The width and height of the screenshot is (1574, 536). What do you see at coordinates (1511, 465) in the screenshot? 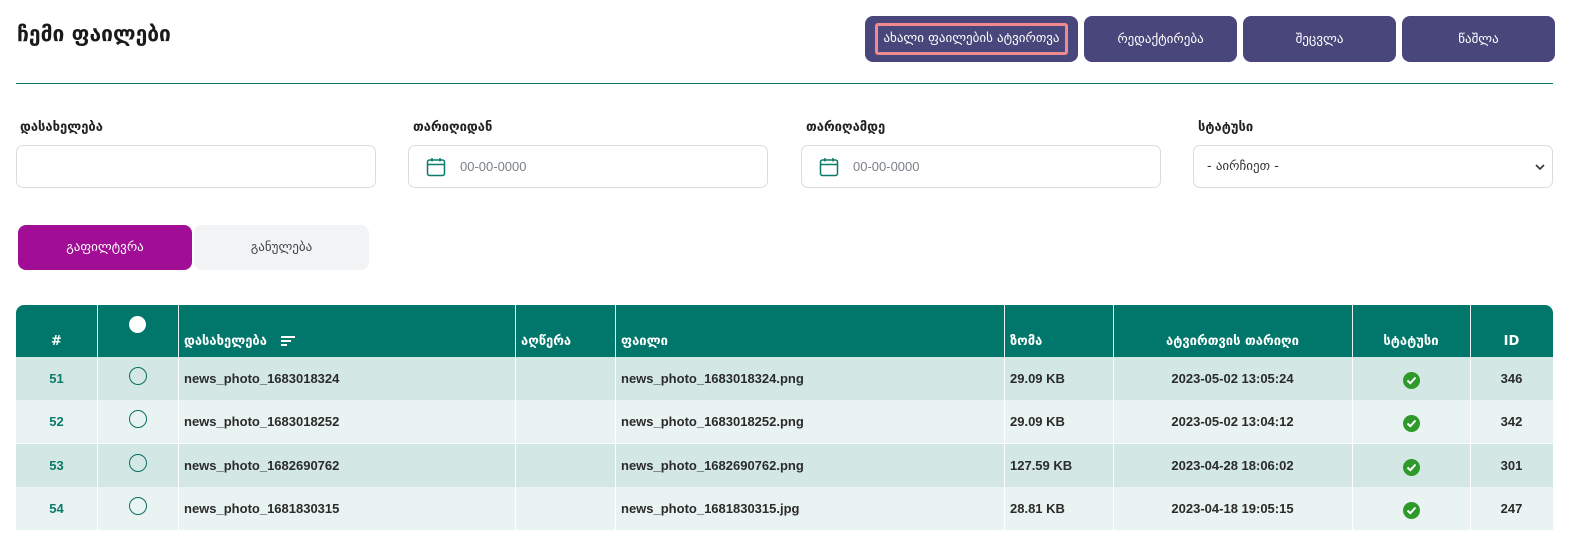
I see `row-id: 301` at bounding box center [1511, 465].